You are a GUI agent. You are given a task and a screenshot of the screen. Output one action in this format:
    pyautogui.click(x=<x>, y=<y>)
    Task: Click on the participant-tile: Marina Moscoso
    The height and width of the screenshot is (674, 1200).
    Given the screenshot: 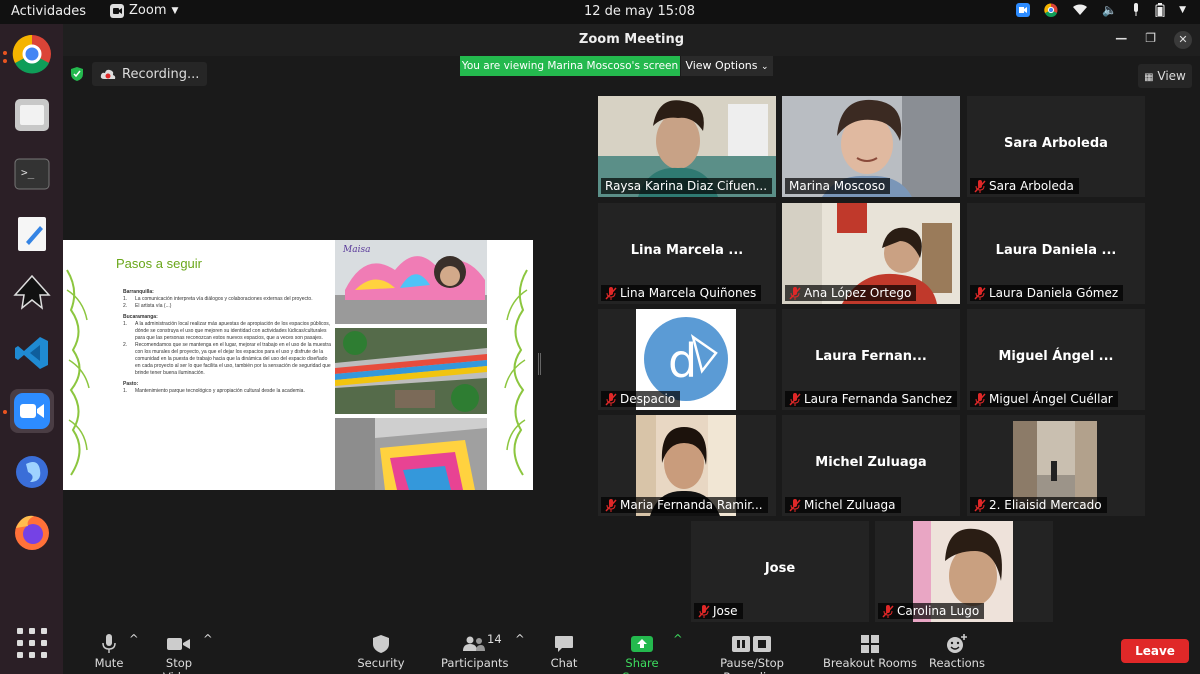 What is the action you would take?
    pyautogui.click(x=871, y=146)
    